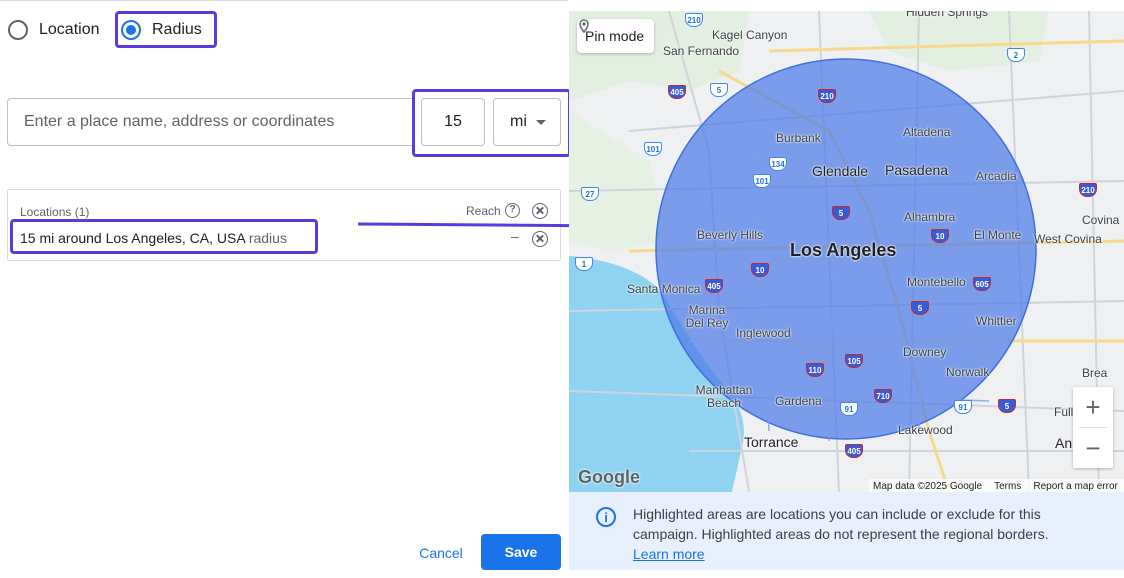 Image resolution: width=1124 pixels, height=578 pixels. I want to click on radius-radio-option: Radius, so click(161, 30).